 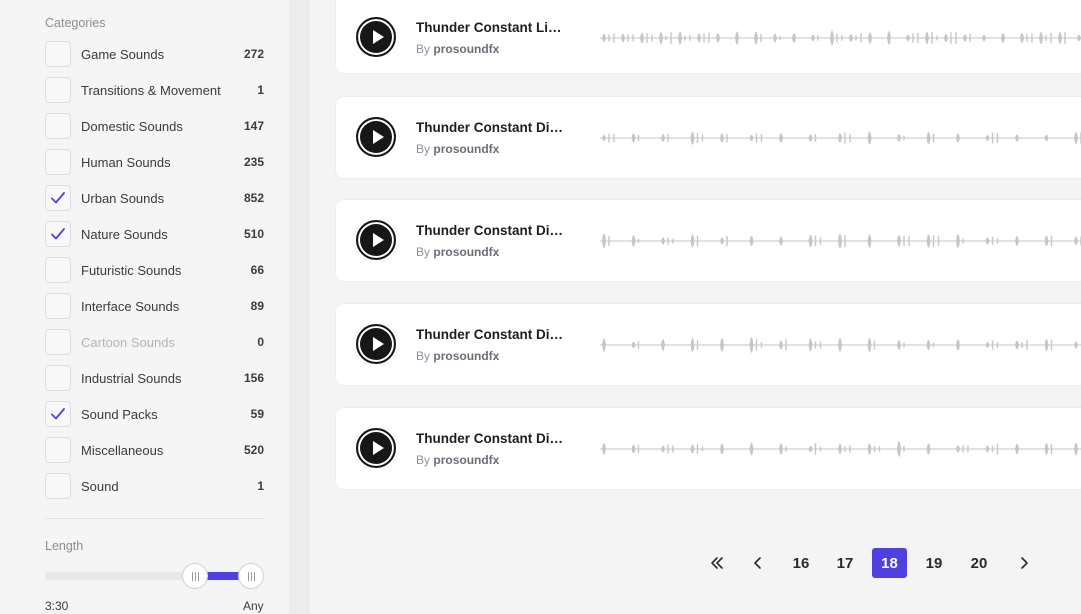 I want to click on length-slider-max-handle, so click(x=251, y=576).